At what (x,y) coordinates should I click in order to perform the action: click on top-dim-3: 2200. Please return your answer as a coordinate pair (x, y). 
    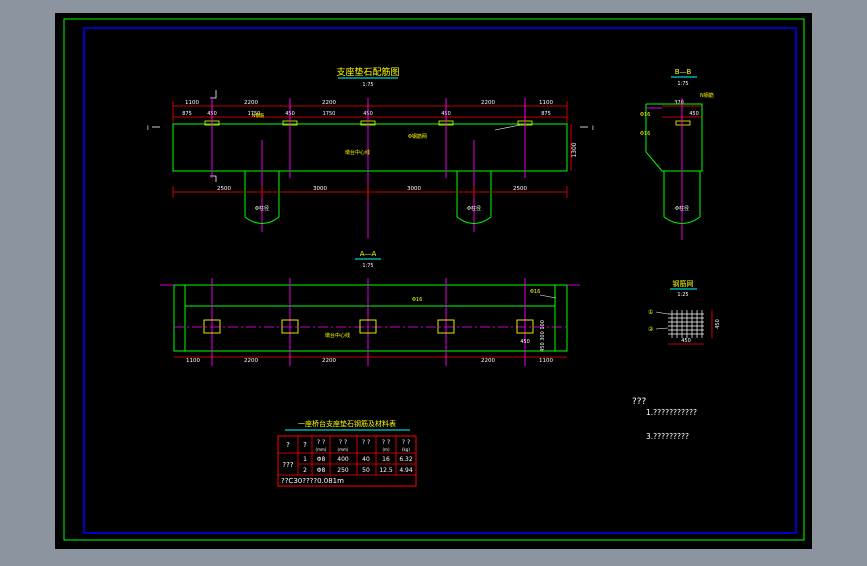
    Looking at the image, I should click on (329, 103).